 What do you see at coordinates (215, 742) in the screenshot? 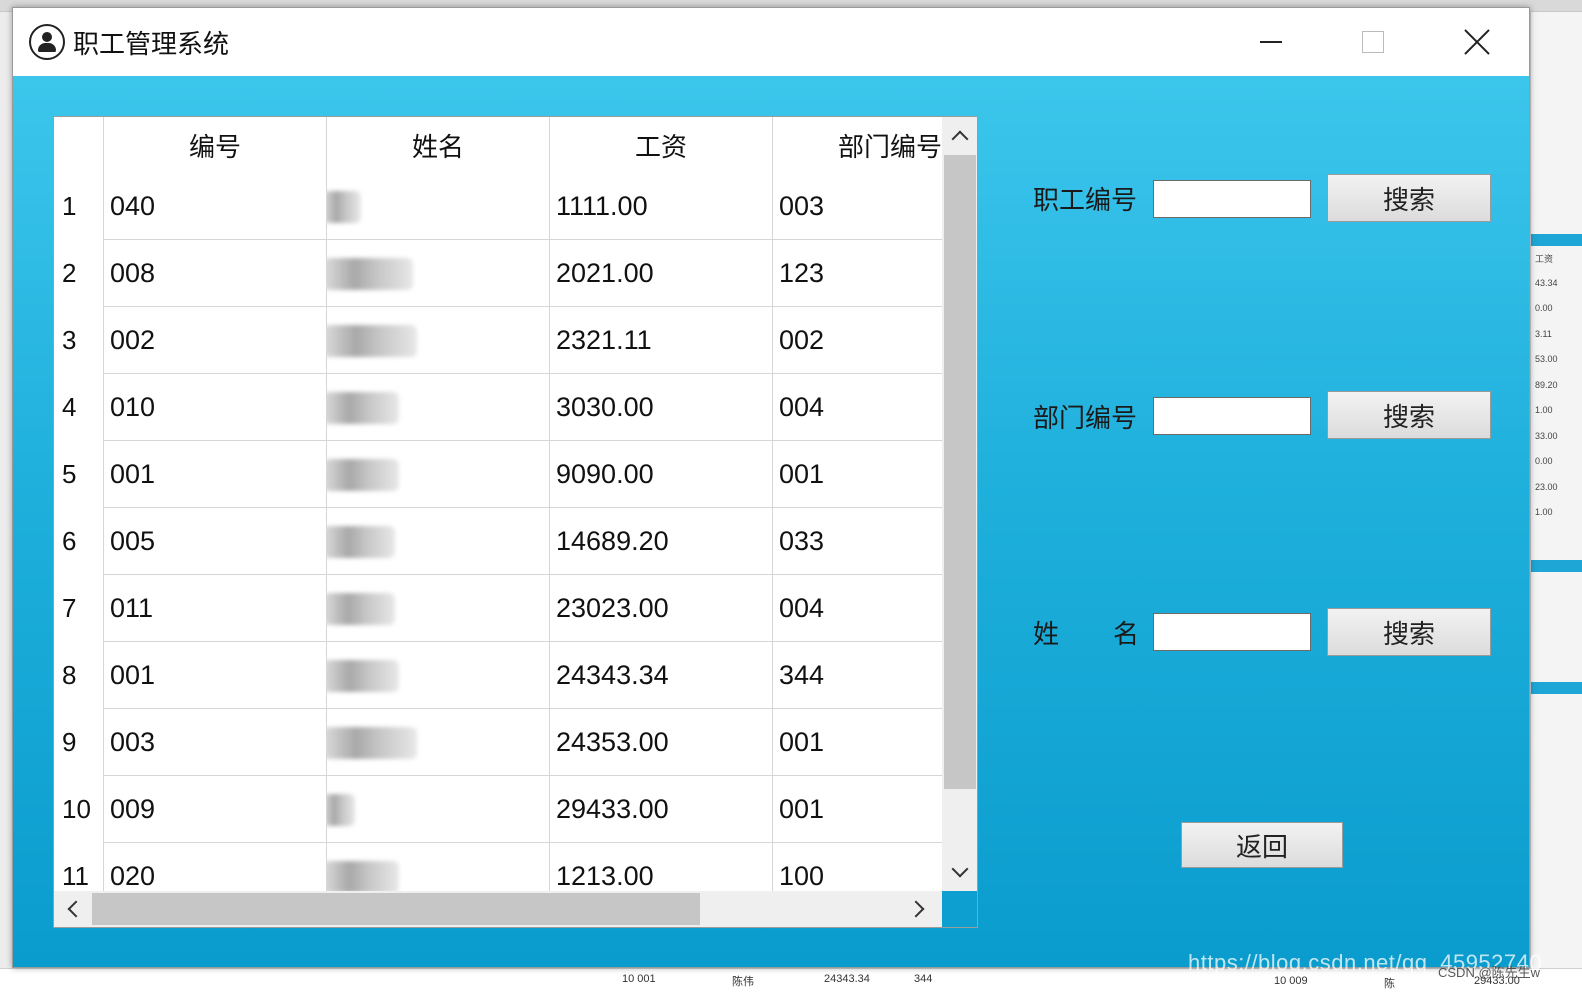
I see `cell-id: 003` at bounding box center [215, 742].